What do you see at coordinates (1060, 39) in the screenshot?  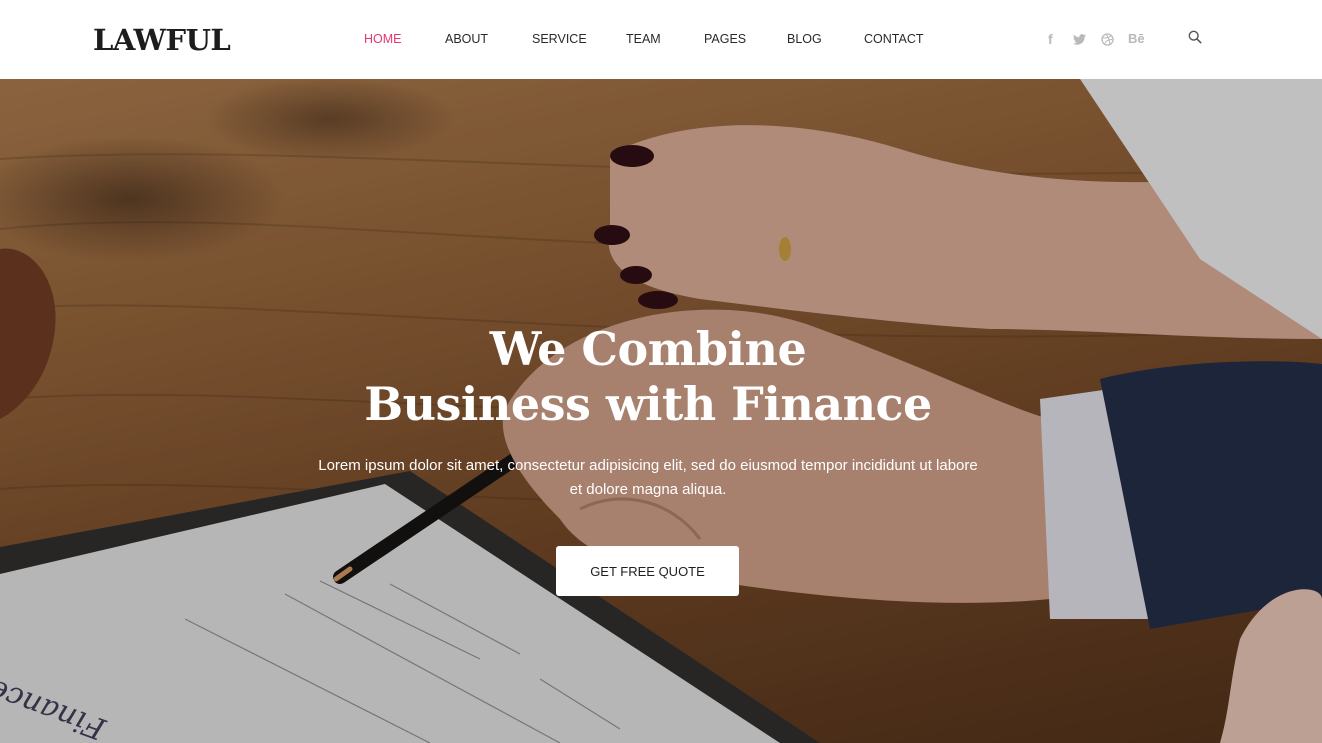 I see `facebook-icon: f` at bounding box center [1060, 39].